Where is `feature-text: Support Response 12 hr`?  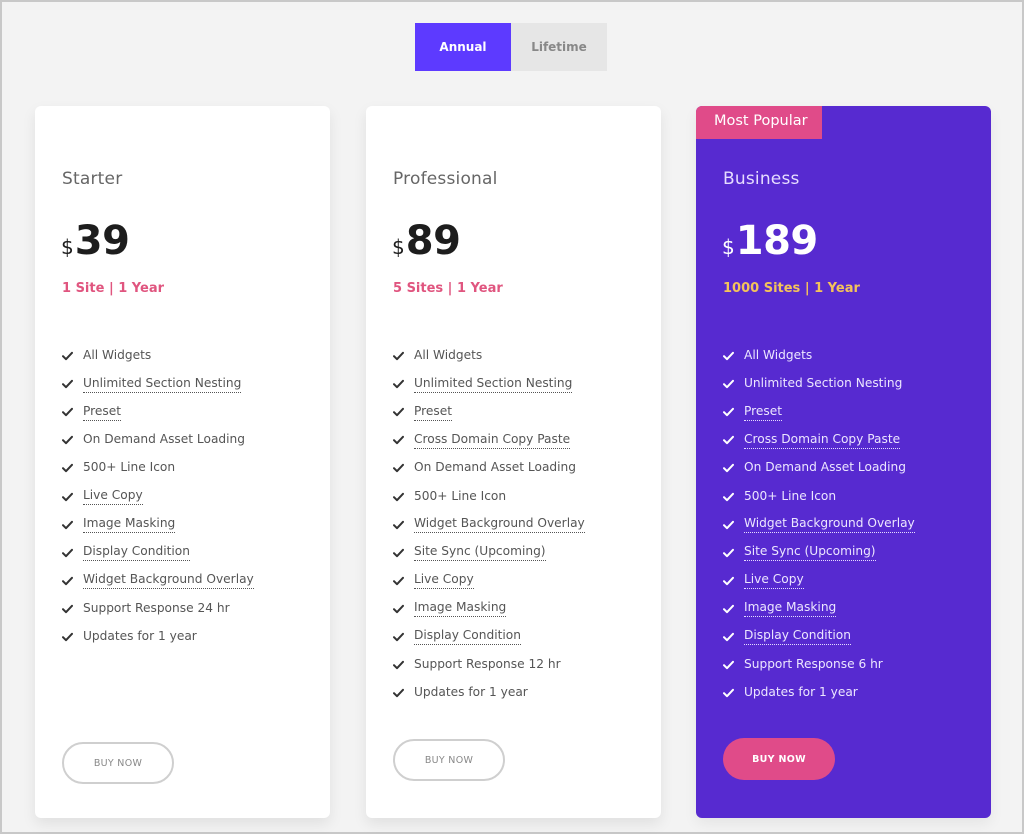
feature-text: Support Response 12 hr is located at coordinates (487, 664).